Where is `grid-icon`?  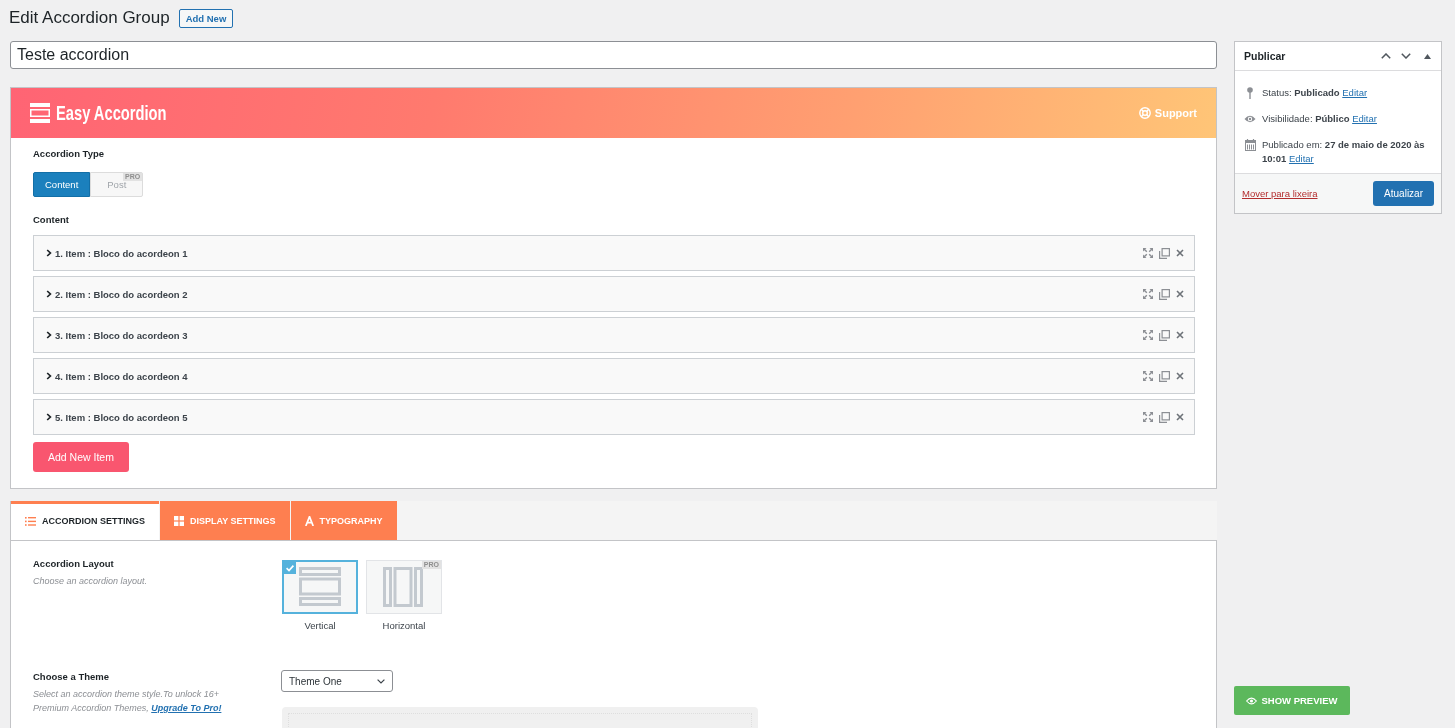
grid-icon is located at coordinates (179, 520).